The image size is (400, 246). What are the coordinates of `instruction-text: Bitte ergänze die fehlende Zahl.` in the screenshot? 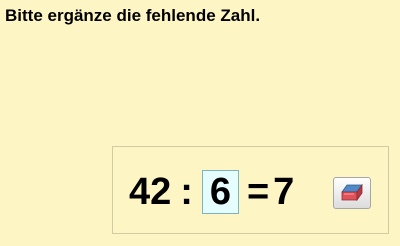 It's located at (133, 15).